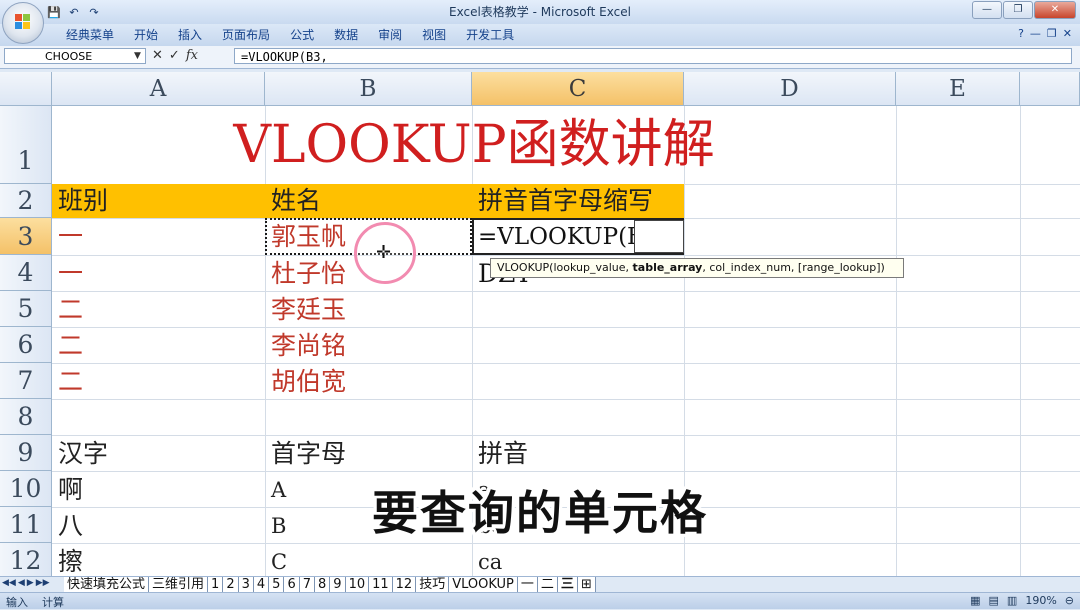 Image resolution: width=1080 pixels, height=610 pixels. Describe the element at coordinates (9, 583) in the screenshot. I see `first-sheet-icon: ◀◀` at that location.